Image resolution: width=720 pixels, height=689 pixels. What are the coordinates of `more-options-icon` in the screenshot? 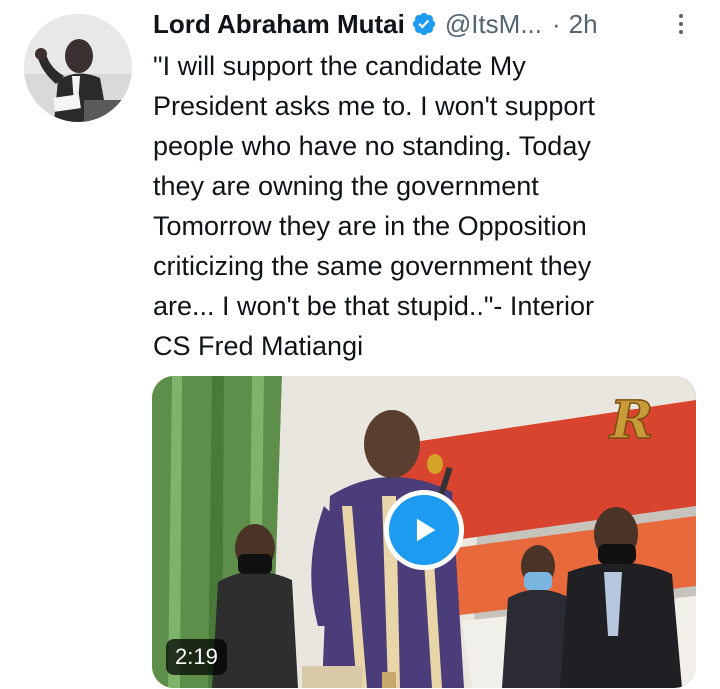 It's located at (681, 24).